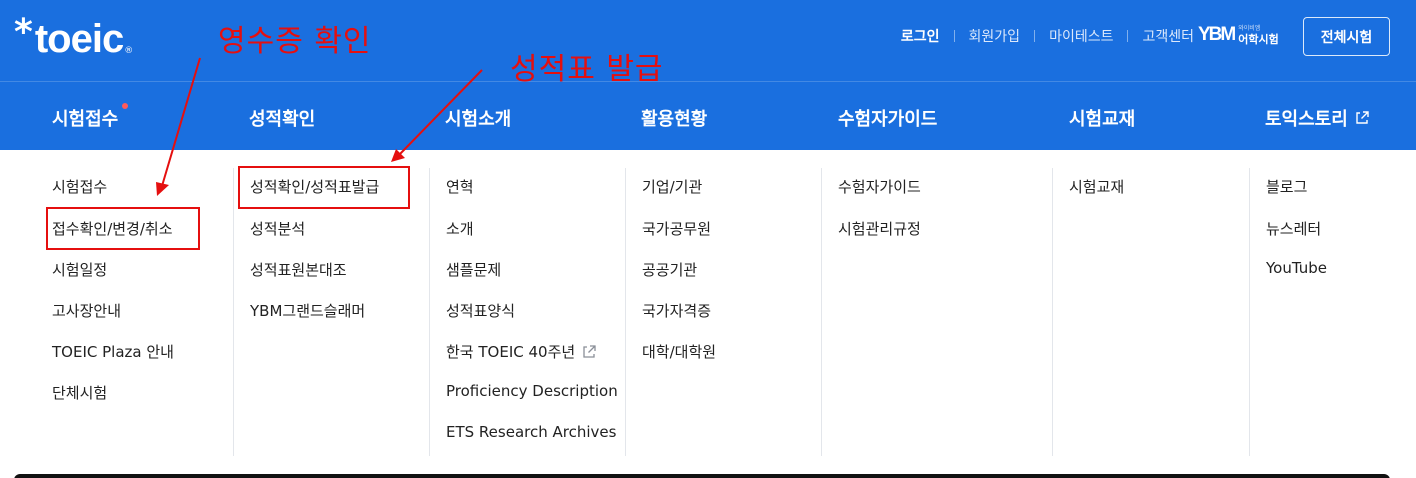 This screenshot has width=1416, height=478. I want to click on nav-toeic-story: 토익스토리, so click(1317, 118).